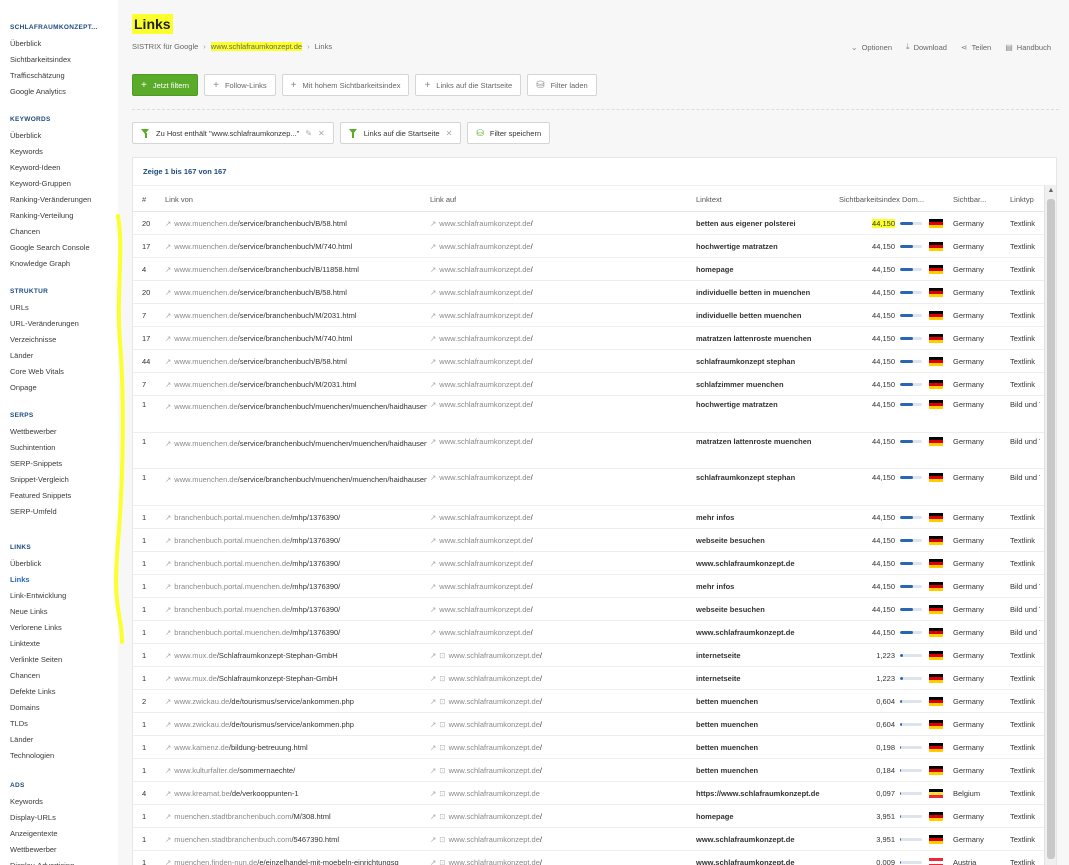  What do you see at coordinates (56, 644) in the screenshot?
I see `sidebar-item: Linktexte` at bounding box center [56, 644].